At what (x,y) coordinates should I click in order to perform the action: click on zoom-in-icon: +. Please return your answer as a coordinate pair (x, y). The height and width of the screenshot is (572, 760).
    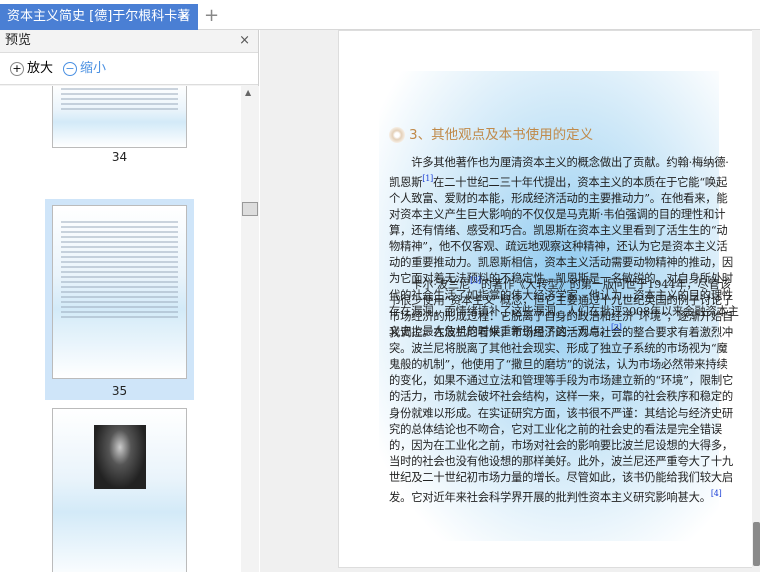
    Looking at the image, I should click on (17, 68).